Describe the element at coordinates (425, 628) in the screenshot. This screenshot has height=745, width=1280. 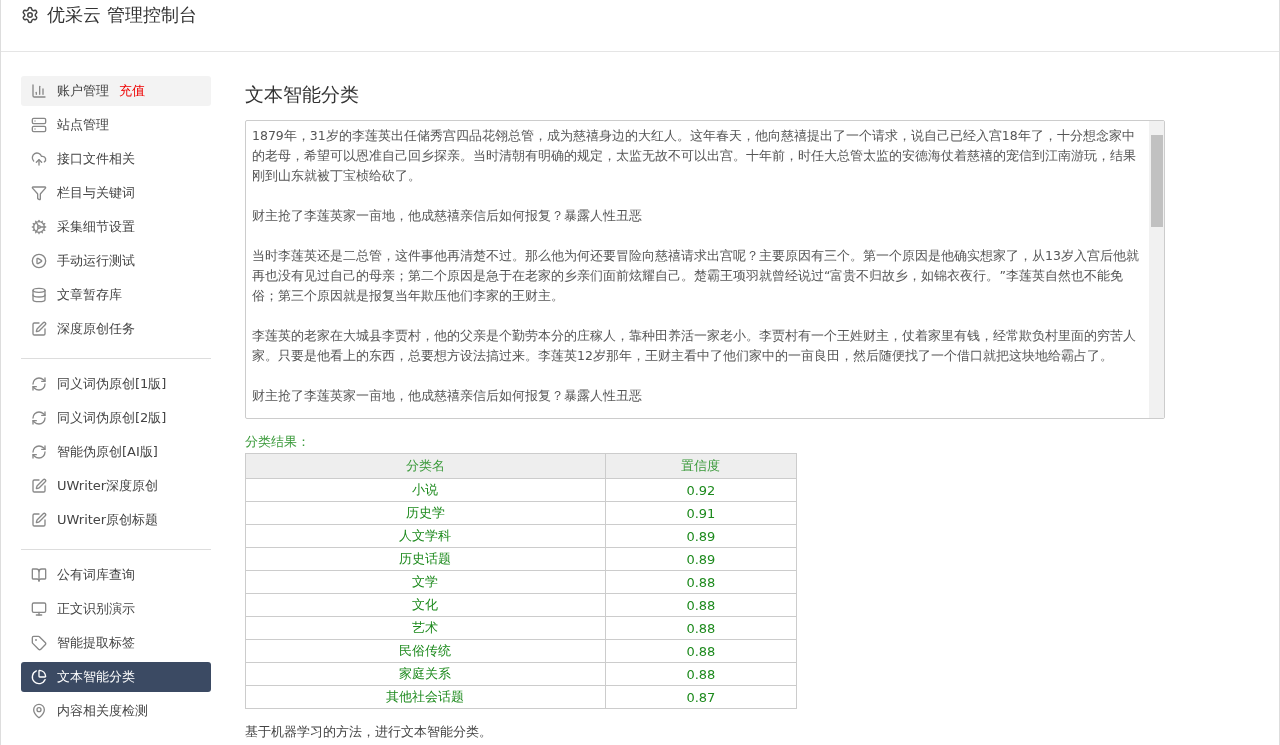
I see `table-cell: 艺术` at that location.